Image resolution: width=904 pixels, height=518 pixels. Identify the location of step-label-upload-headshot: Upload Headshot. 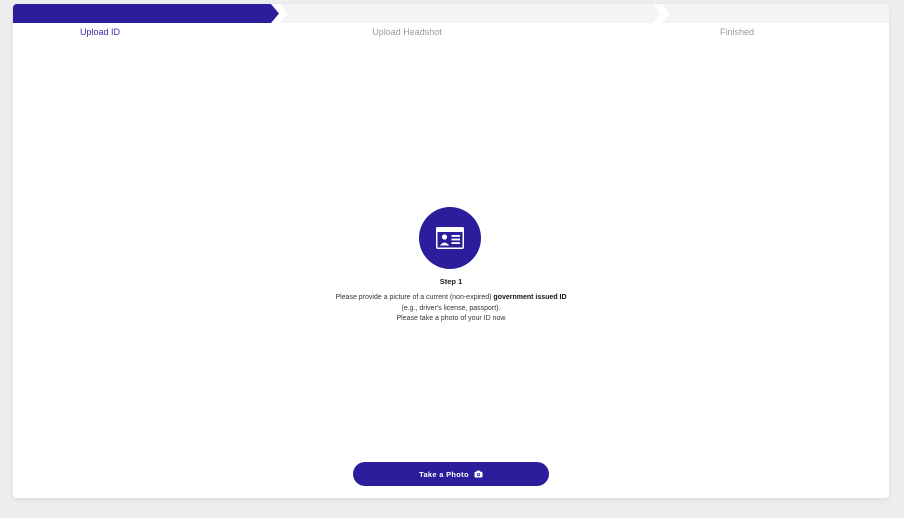
(407, 32).